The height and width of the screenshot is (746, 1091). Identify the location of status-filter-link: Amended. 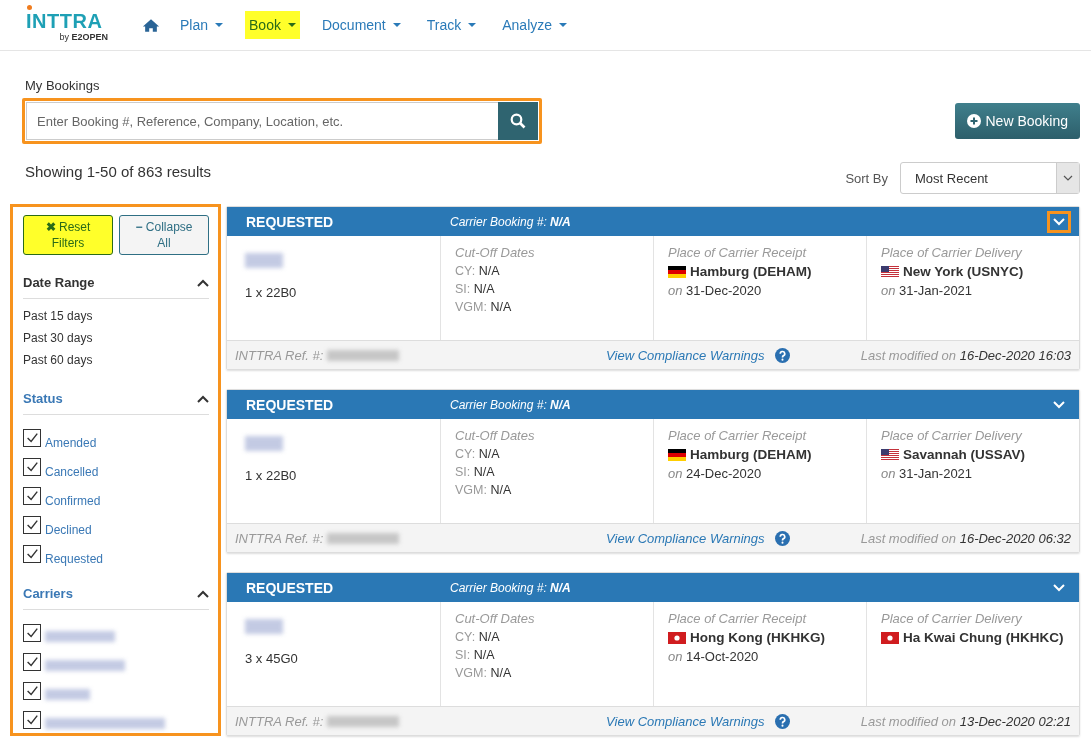
(71, 443).